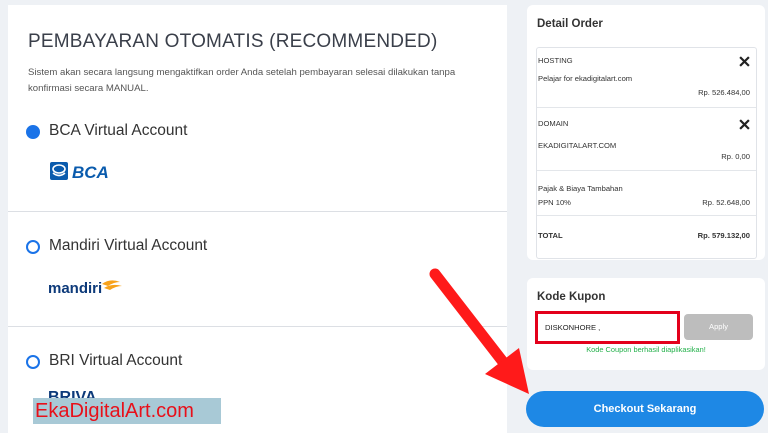 This screenshot has width=768, height=433. I want to click on mandiri-logo-text: mandiri, so click(75, 288).